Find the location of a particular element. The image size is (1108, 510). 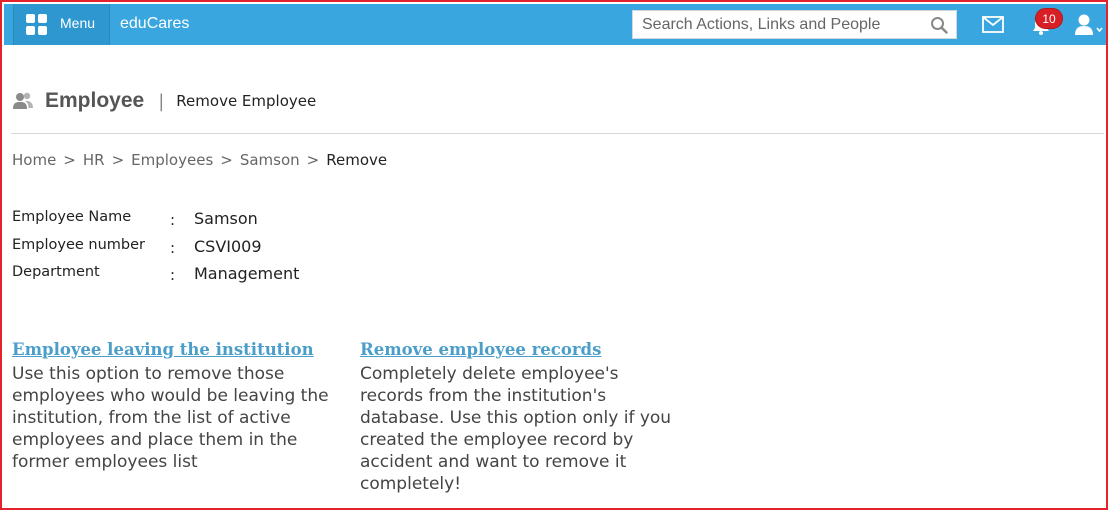

employee-leaving-link: Employee leaving the institution is located at coordinates (172, 349).